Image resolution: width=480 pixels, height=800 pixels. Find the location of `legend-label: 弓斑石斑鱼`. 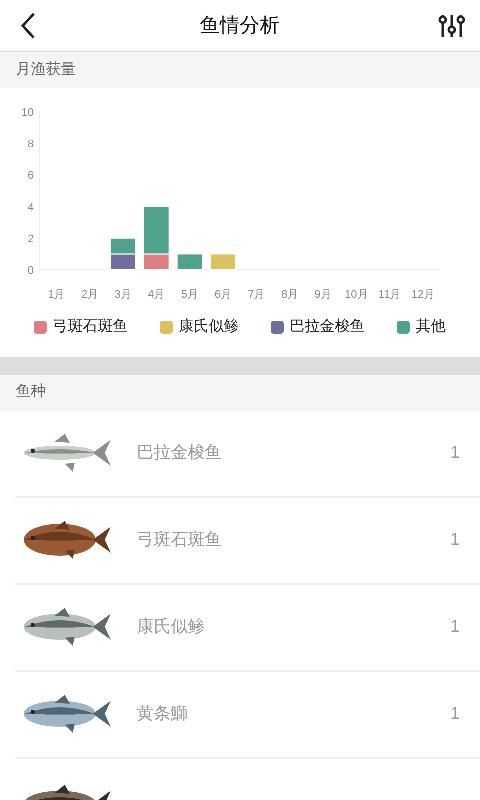

legend-label: 弓斑石斑鱼 is located at coordinates (90, 327).